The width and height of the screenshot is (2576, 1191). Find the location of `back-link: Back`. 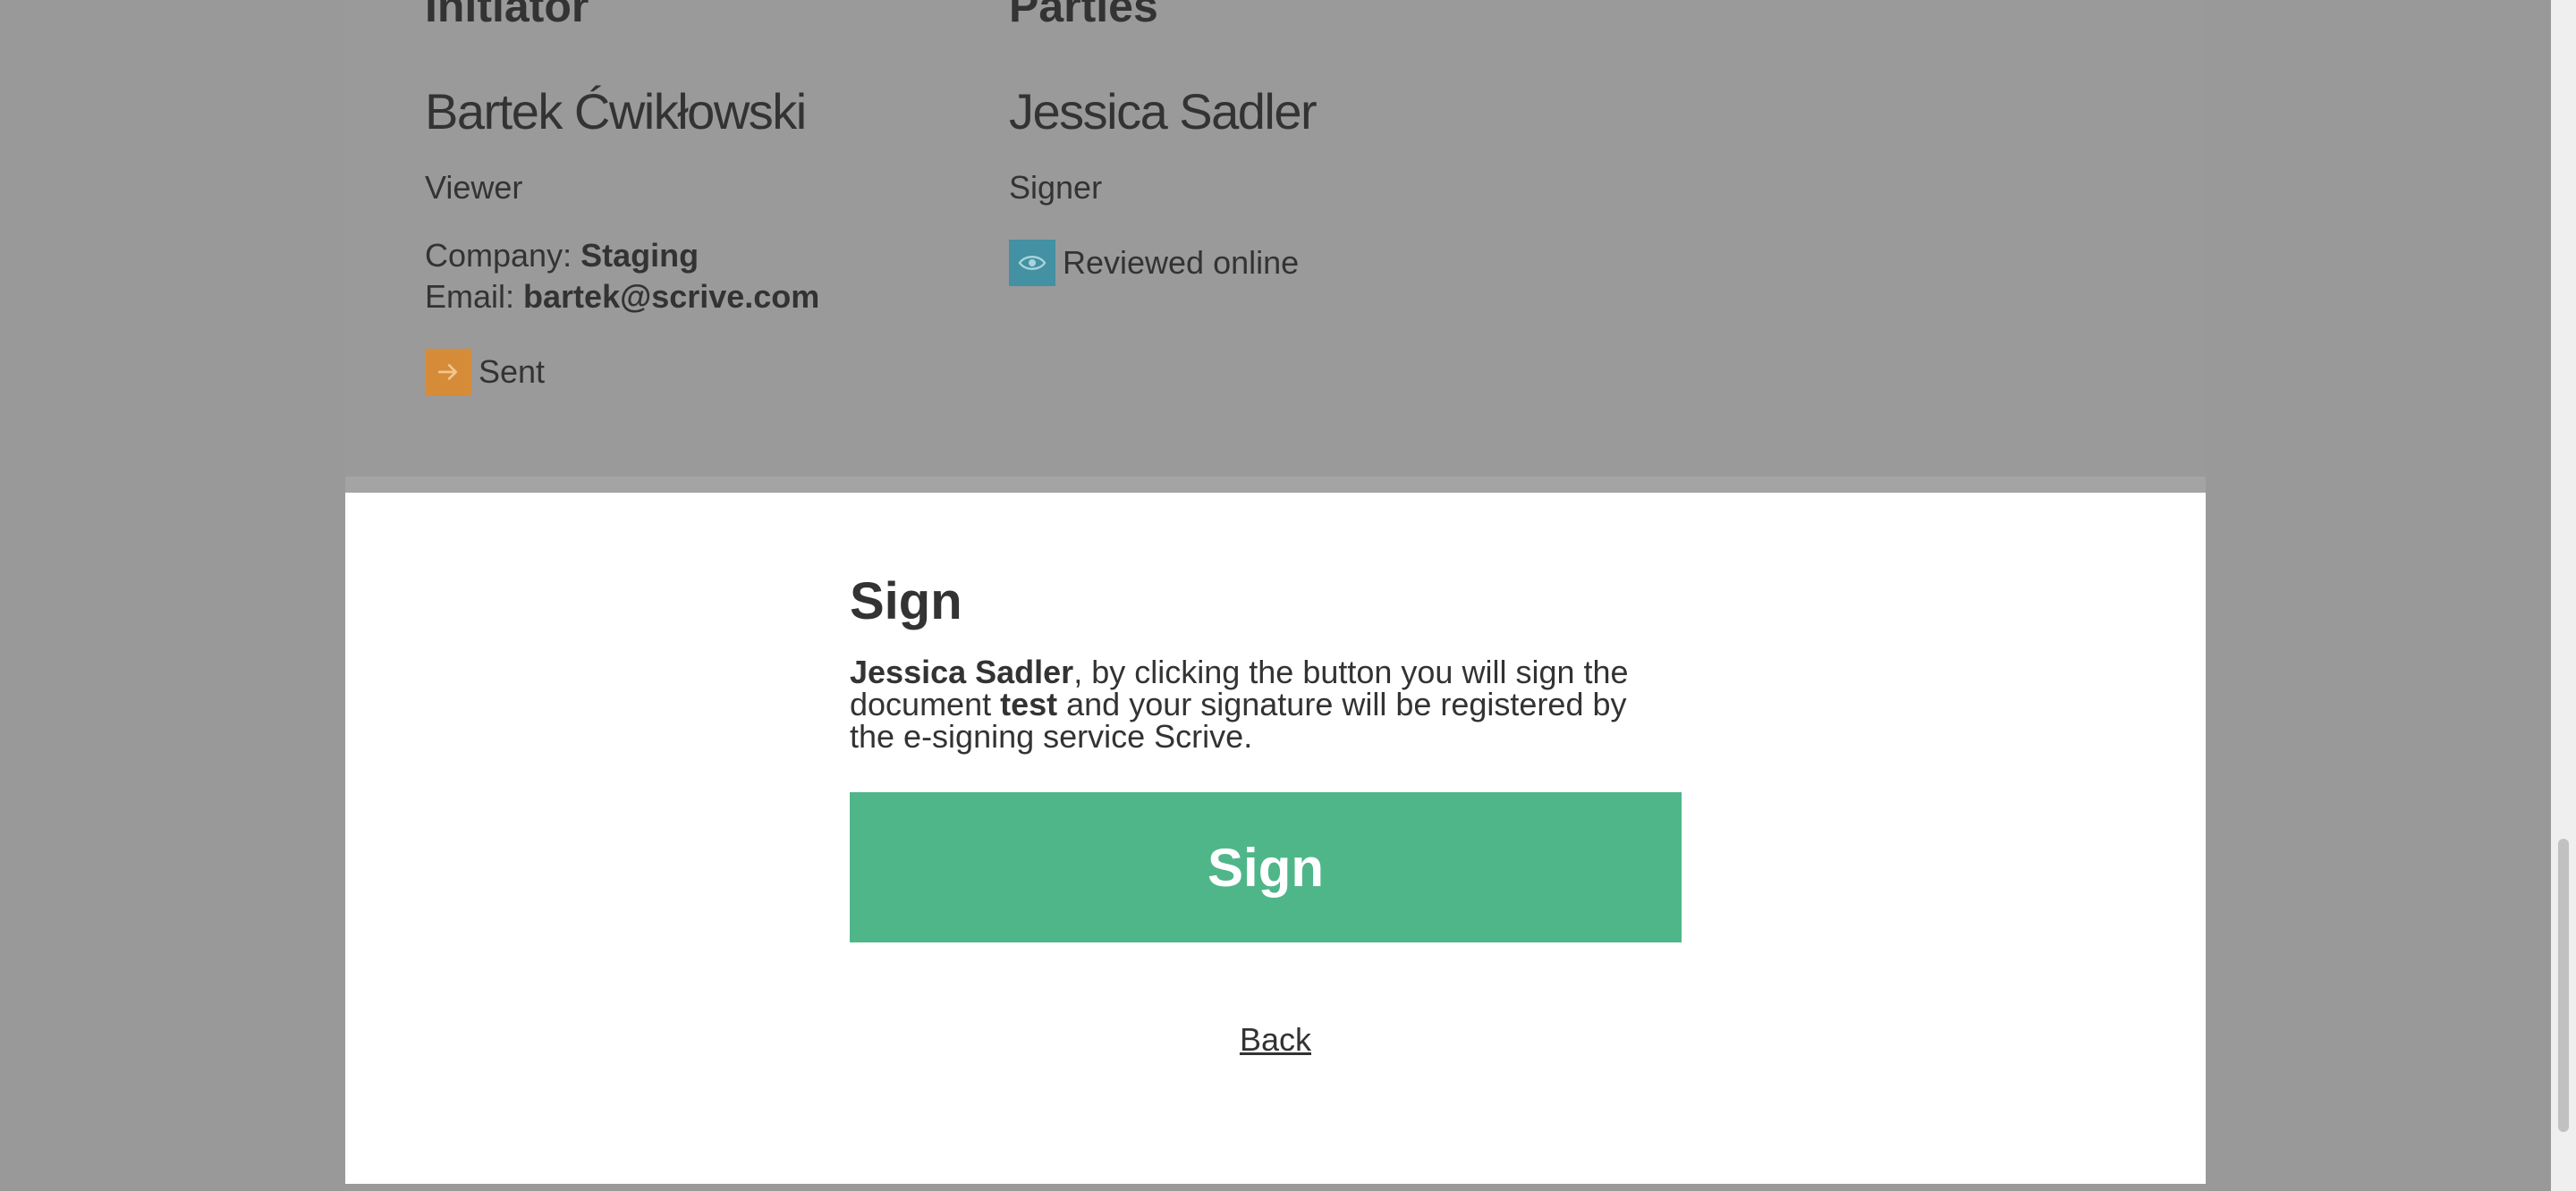

back-link: Back is located at coordinates (1275, 1040).